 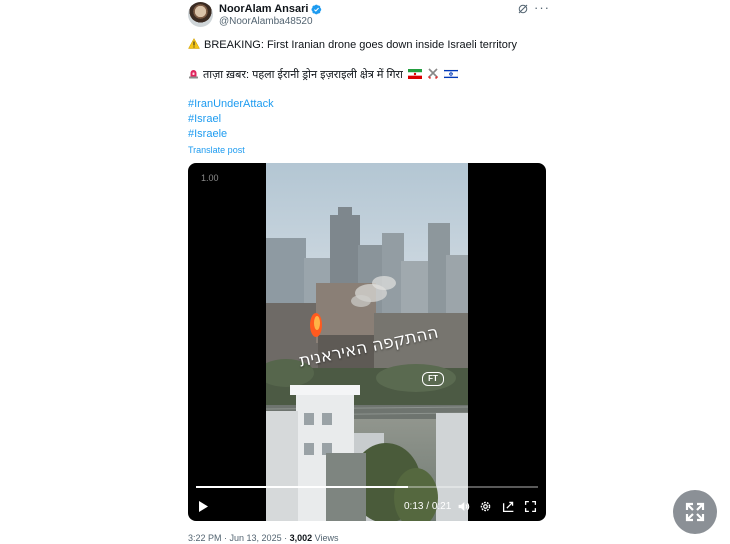 I want to click on more-options-icon: ···, so click(x=542, y=7).